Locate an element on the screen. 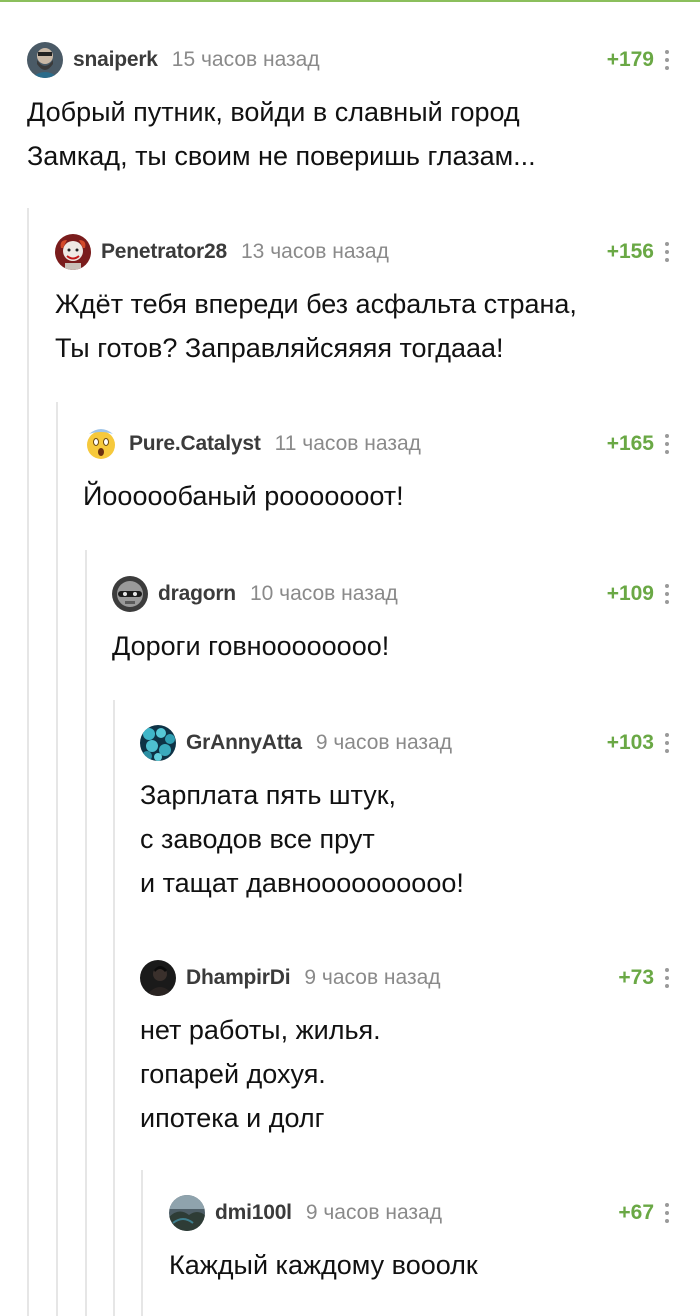  comment-header: GrAnnyAtta 9 часов назад +103 is located at coordinates (420, 743).